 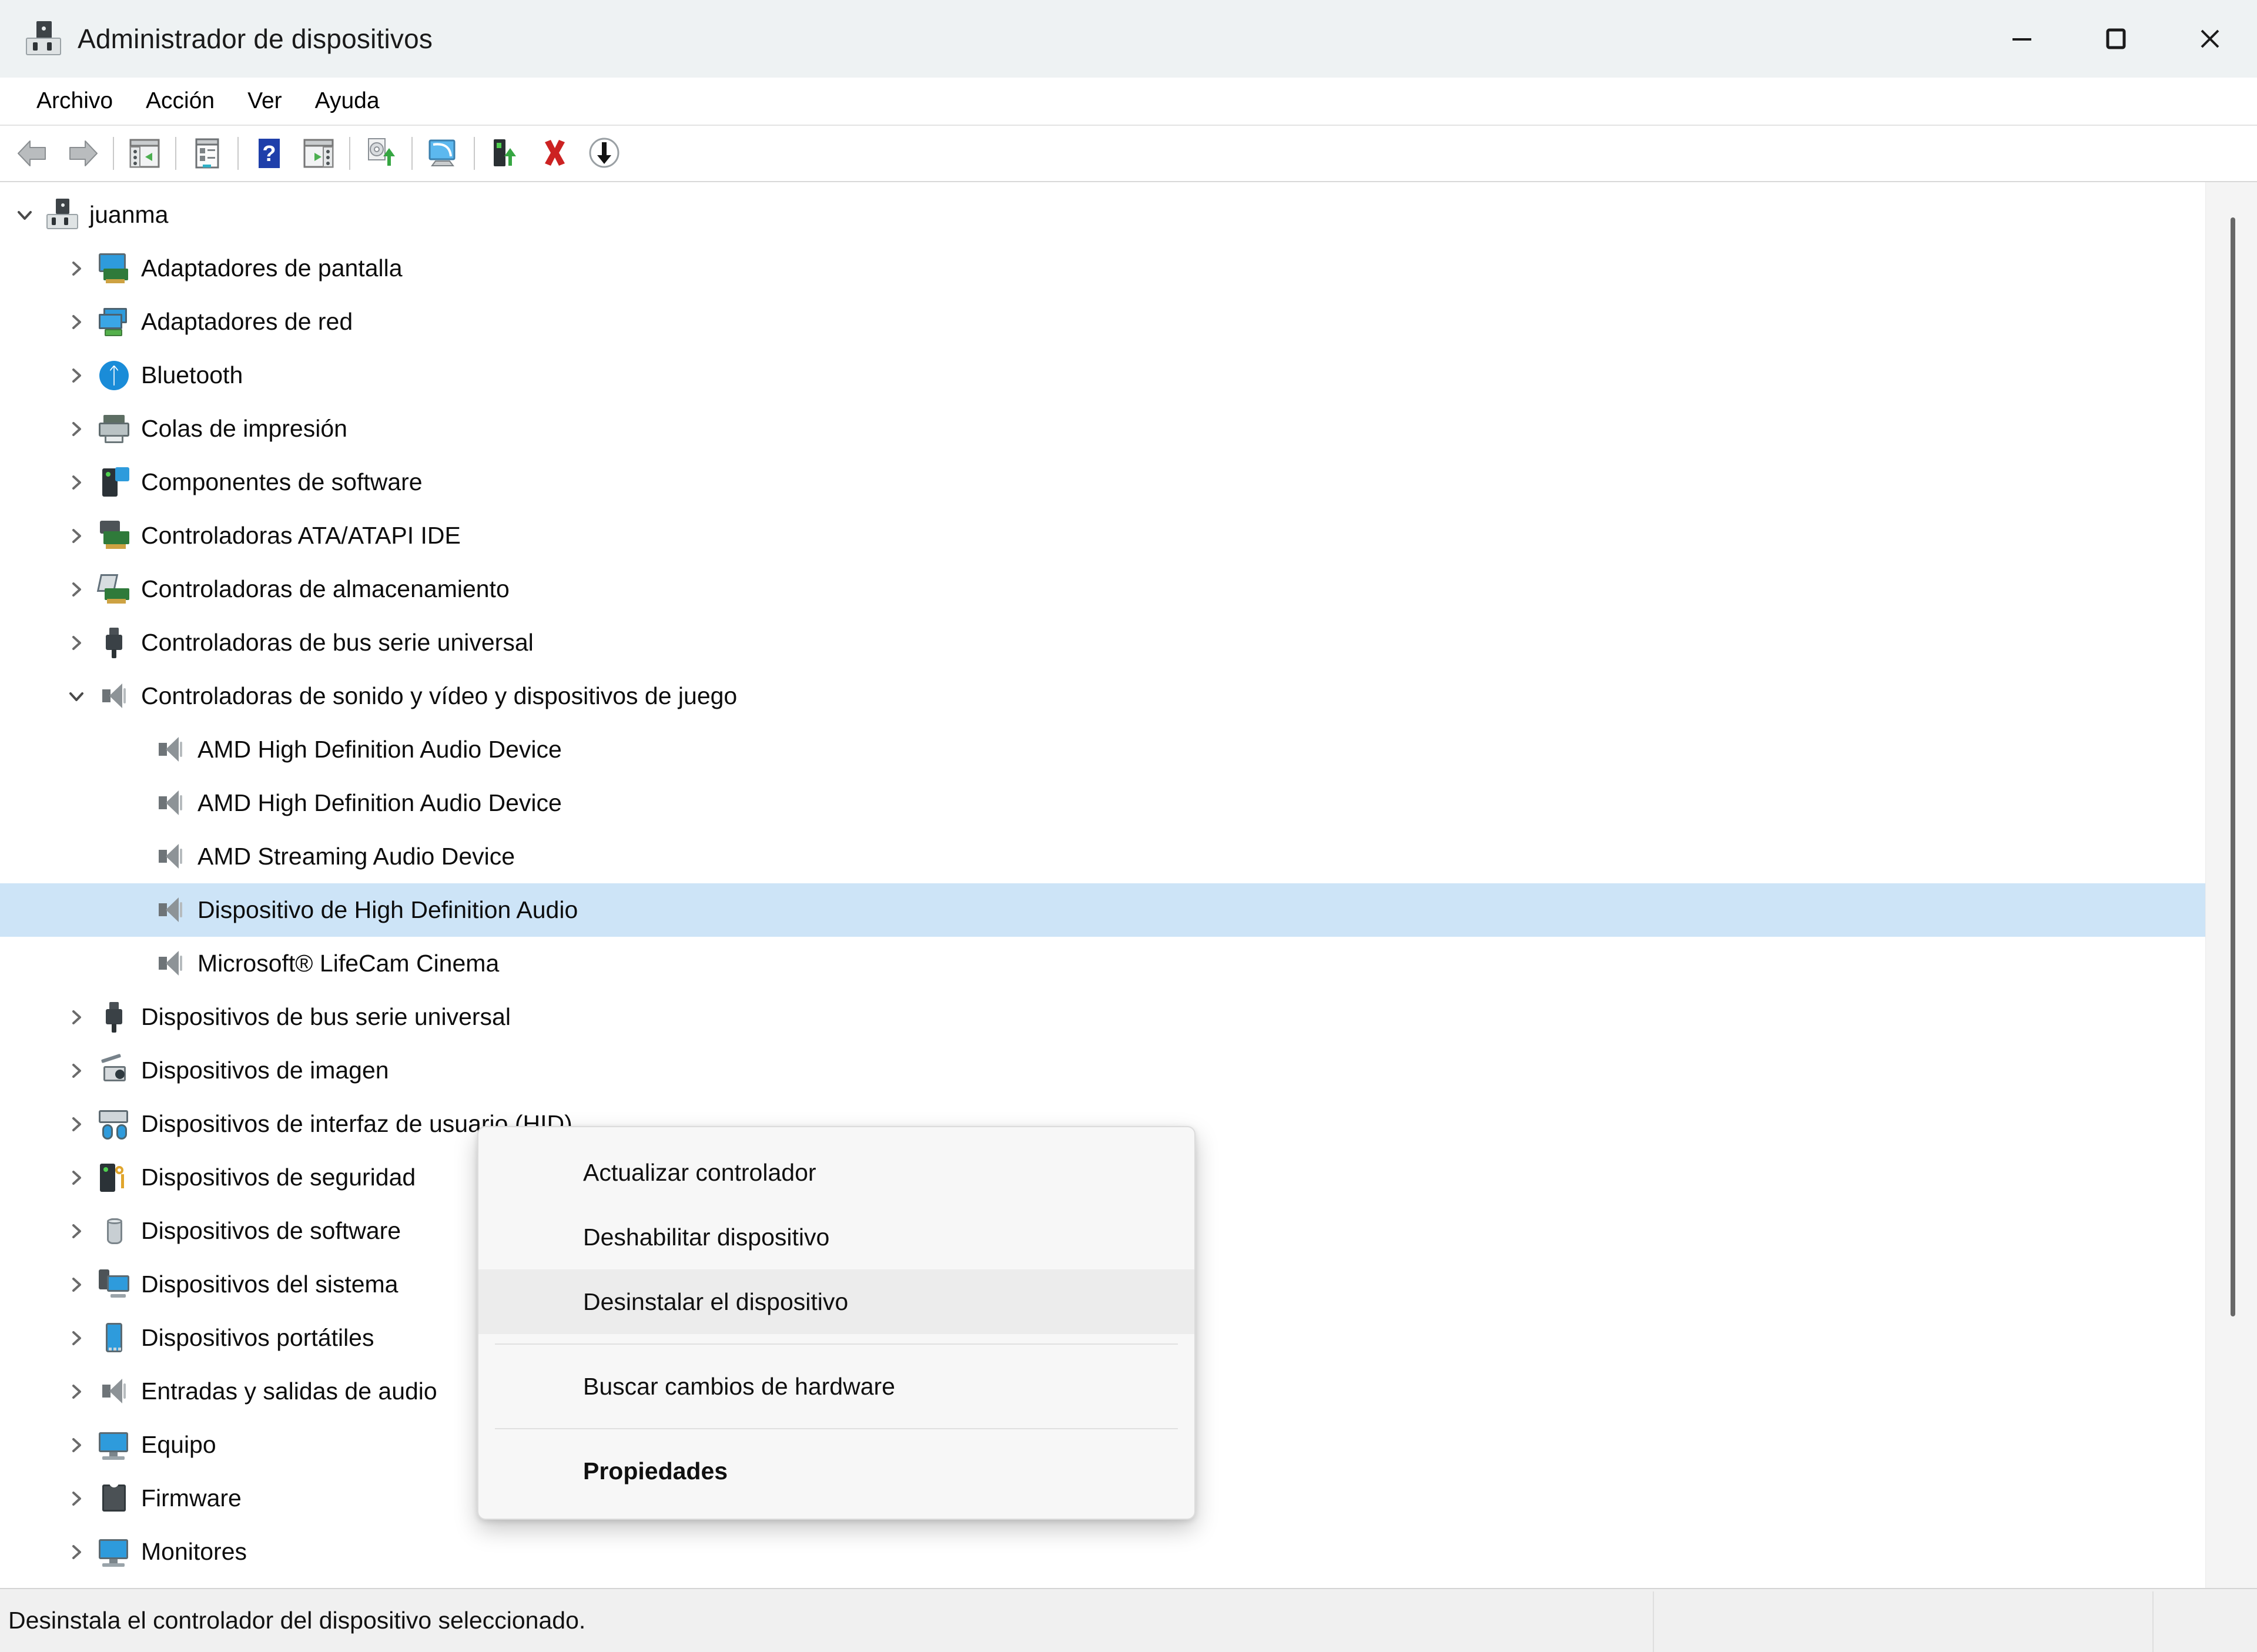 What do you see at coordinates (301, 535) in the screenshot?
I see `tree-node-label: Controladoras ATA/ATAPI IDE` at bounding box center [301, 535].